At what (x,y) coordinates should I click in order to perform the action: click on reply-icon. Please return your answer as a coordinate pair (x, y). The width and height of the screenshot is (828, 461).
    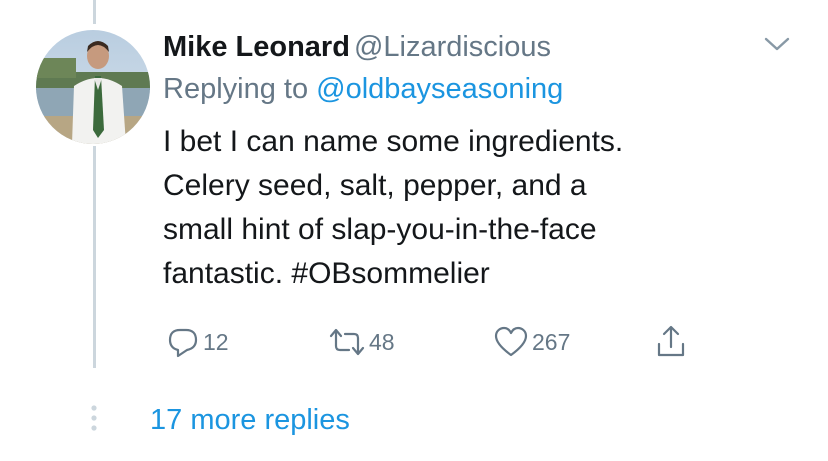
    Looking at the image, I should click on (183, 342).